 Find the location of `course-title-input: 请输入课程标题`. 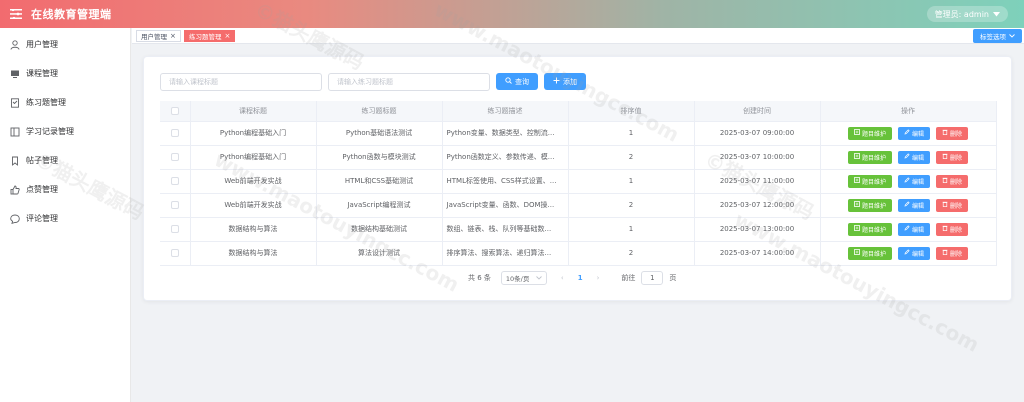

course-title-input: 请输入课程标题 is located at coordinates (241, 82).